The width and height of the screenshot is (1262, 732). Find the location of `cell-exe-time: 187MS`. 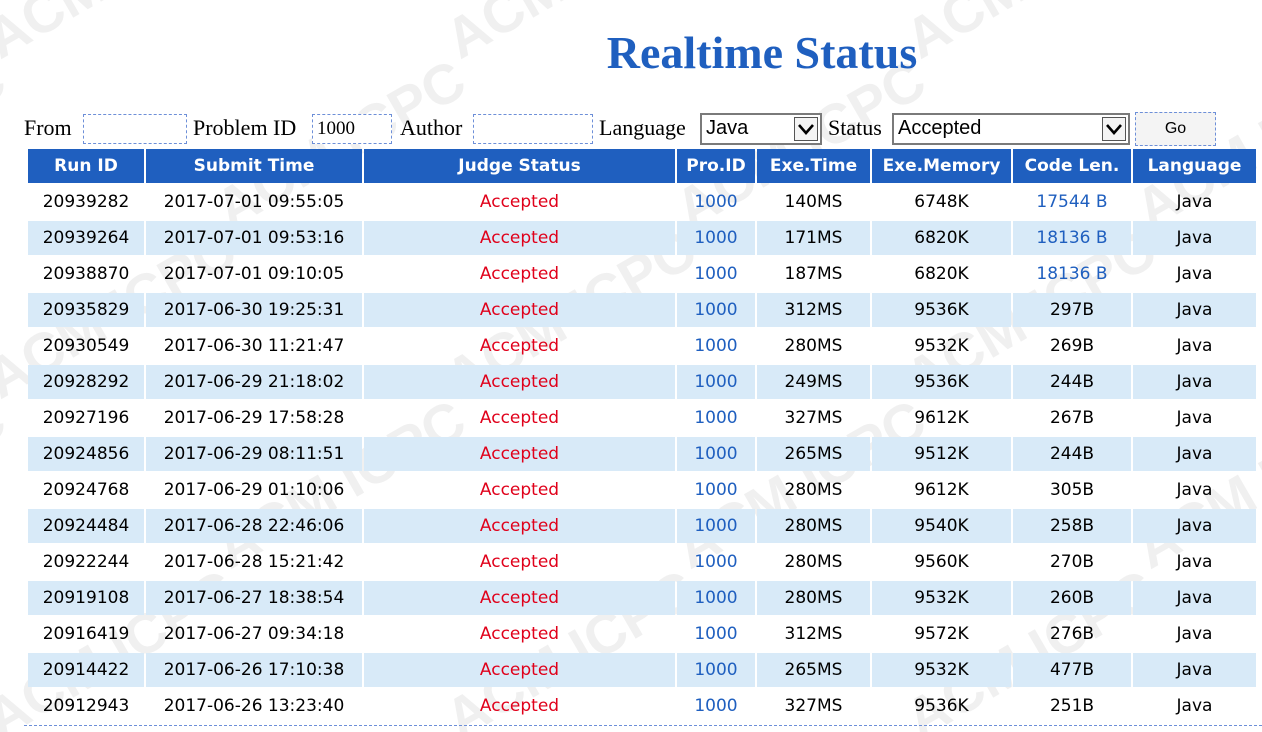

cell-exe-time: 187MS is located at coordinates (813, 274).